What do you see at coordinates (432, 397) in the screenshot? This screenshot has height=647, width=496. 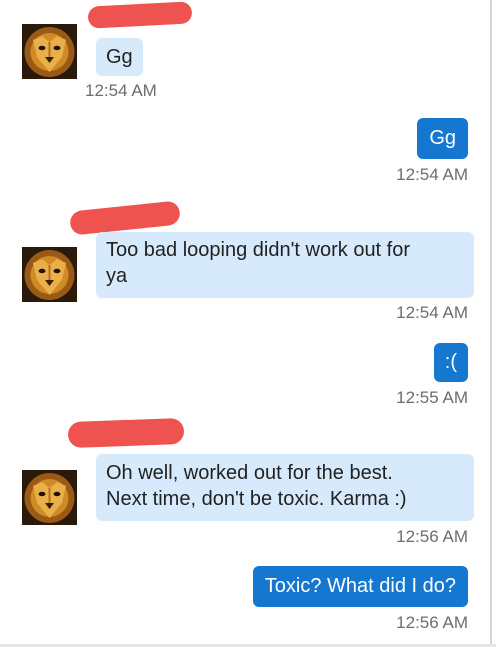 I see `message-timestamp: 12:55 AM` at bounding box center [432, 397].